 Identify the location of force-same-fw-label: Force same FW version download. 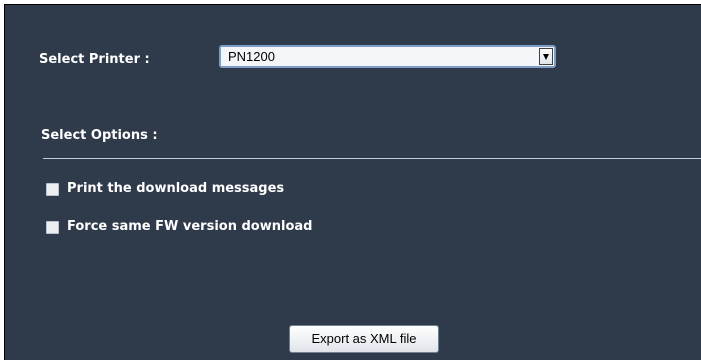
(189, 226).